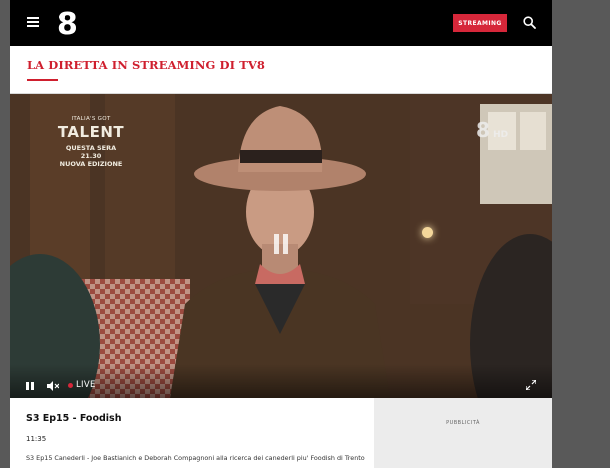  I want to click on player-controls: LIVE, so click(281, 381).